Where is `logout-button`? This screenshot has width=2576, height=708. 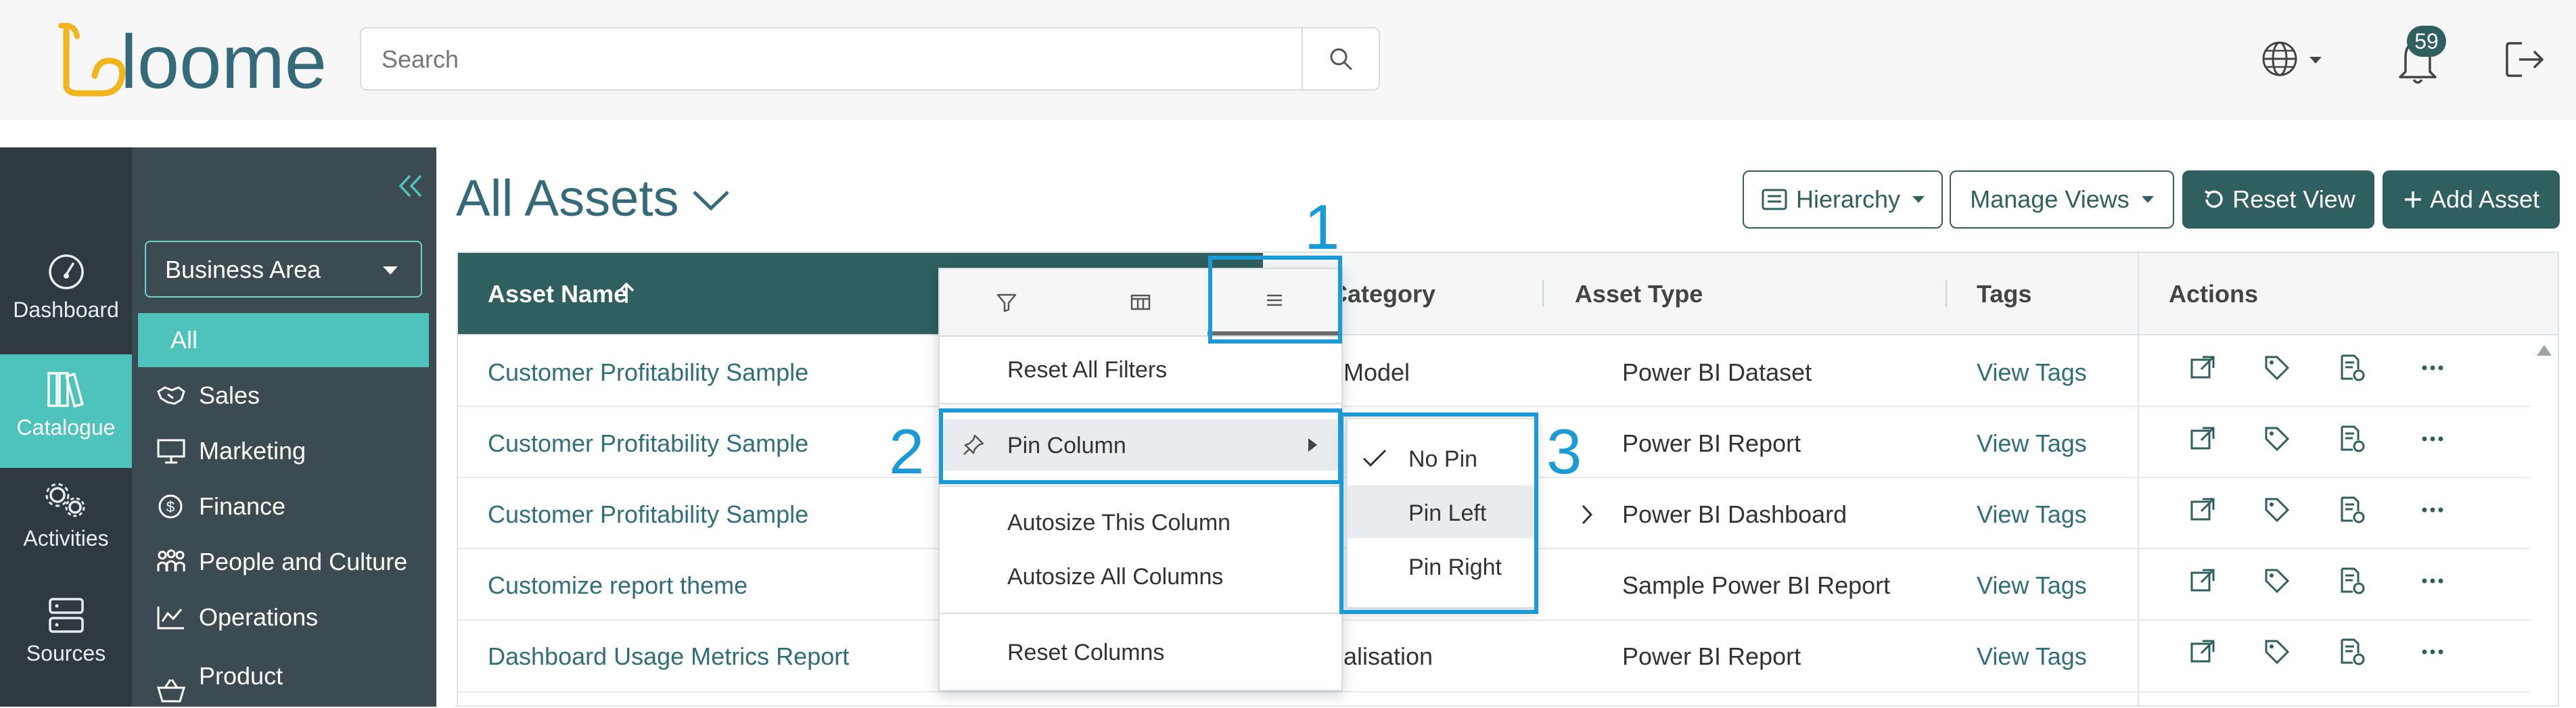
logout-button is located at coordinates (2525, 59).